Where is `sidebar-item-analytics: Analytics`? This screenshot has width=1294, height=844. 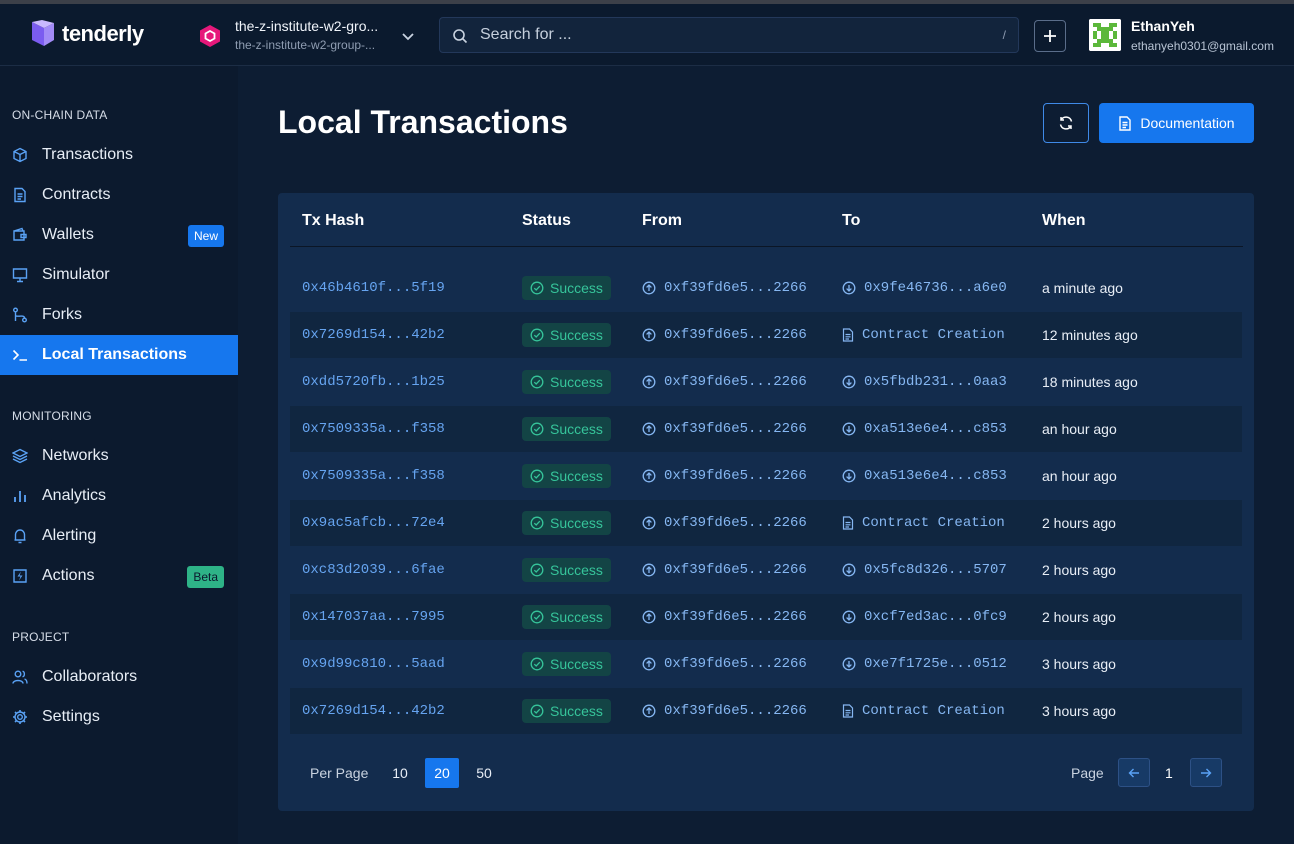
sidebar-item-analytics: Analytics is located at coordinates (119, 496).